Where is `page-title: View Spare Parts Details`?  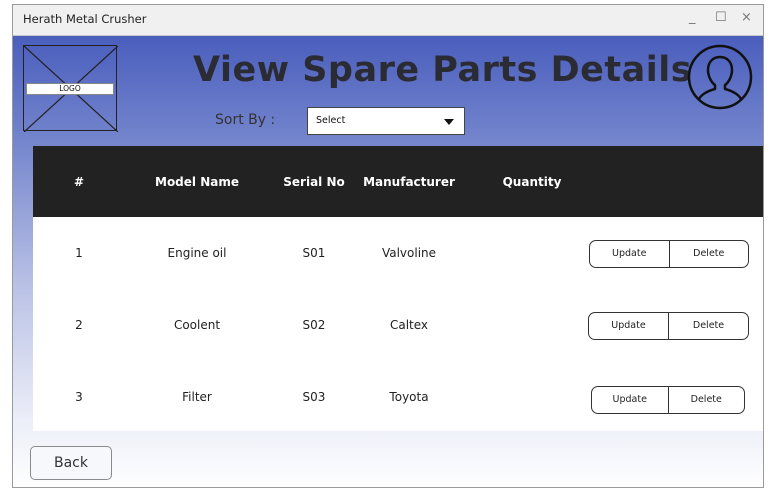 page-title: View Spare Parts Details is located at coordinates (443, 70).